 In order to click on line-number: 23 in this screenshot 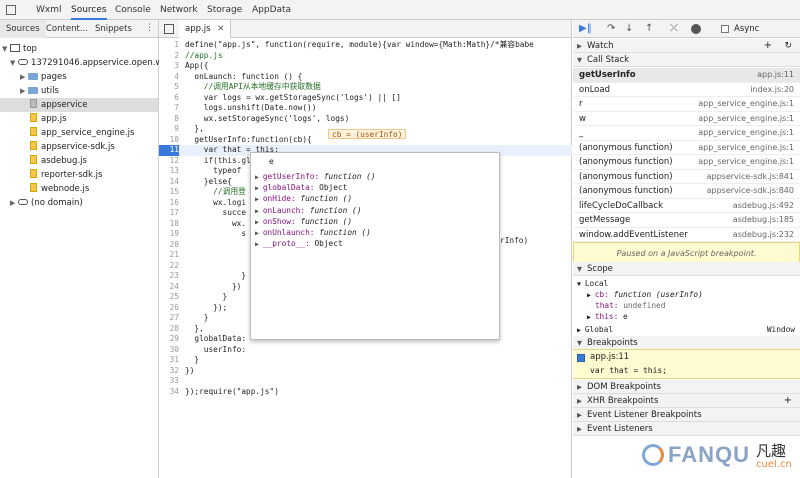, I will do `click(169, 276)`.